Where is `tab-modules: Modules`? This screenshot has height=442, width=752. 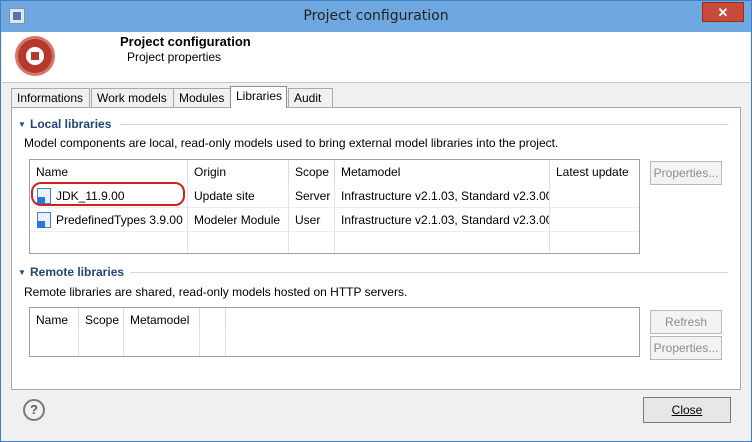 tab-modules: Modules is located at coordinates (202, 98).